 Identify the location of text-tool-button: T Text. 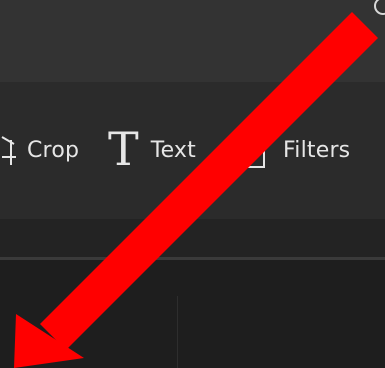
(152, 150).